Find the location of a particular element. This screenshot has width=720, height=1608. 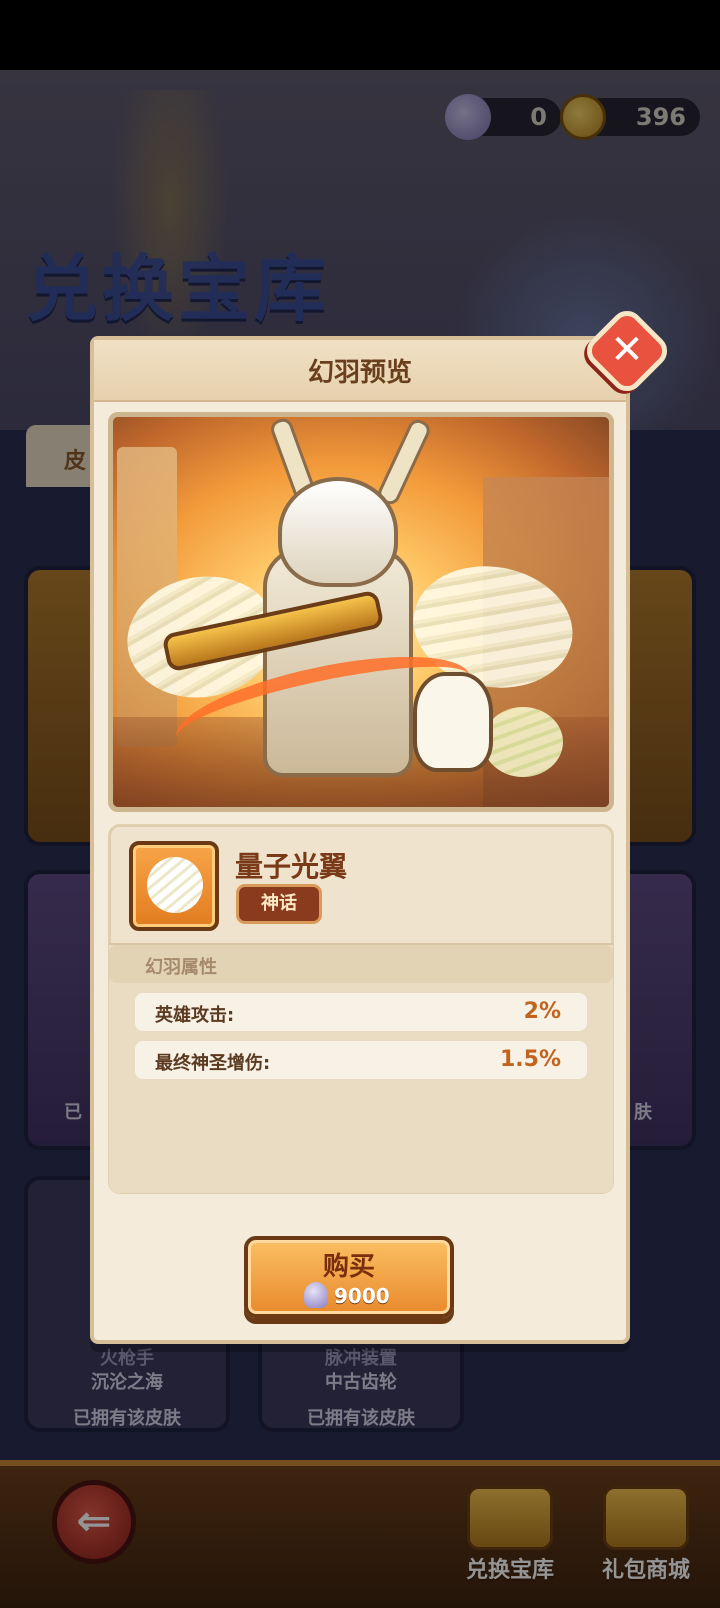

attribute-row: 最终神圣增伤: 1.5% is located at coordinates (361, 1060).